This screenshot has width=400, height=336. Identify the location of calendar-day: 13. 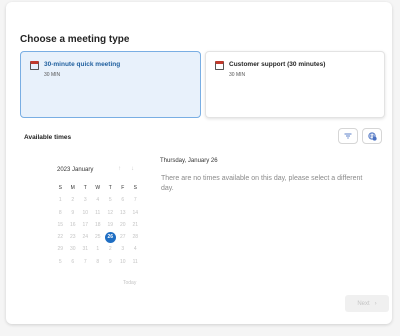
(123, 213).